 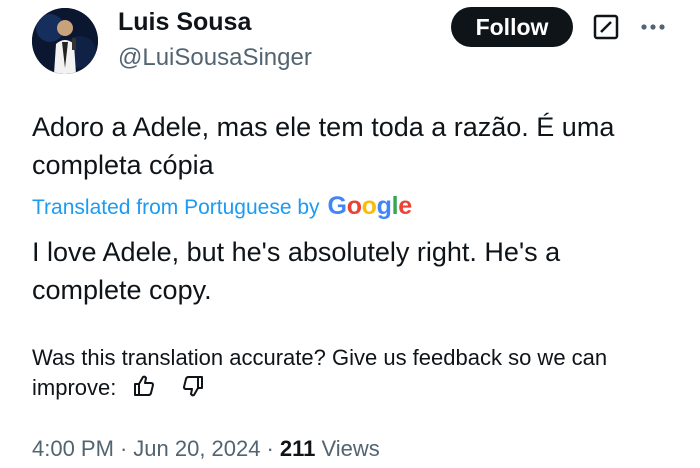 I want to click on views-label: Views, so click(x=350, y=448).